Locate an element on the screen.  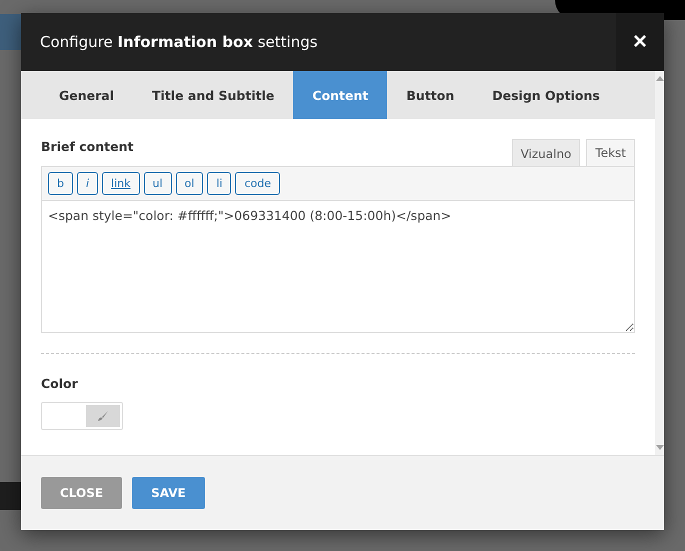
scrollbar is located at coordinates (659, 263).